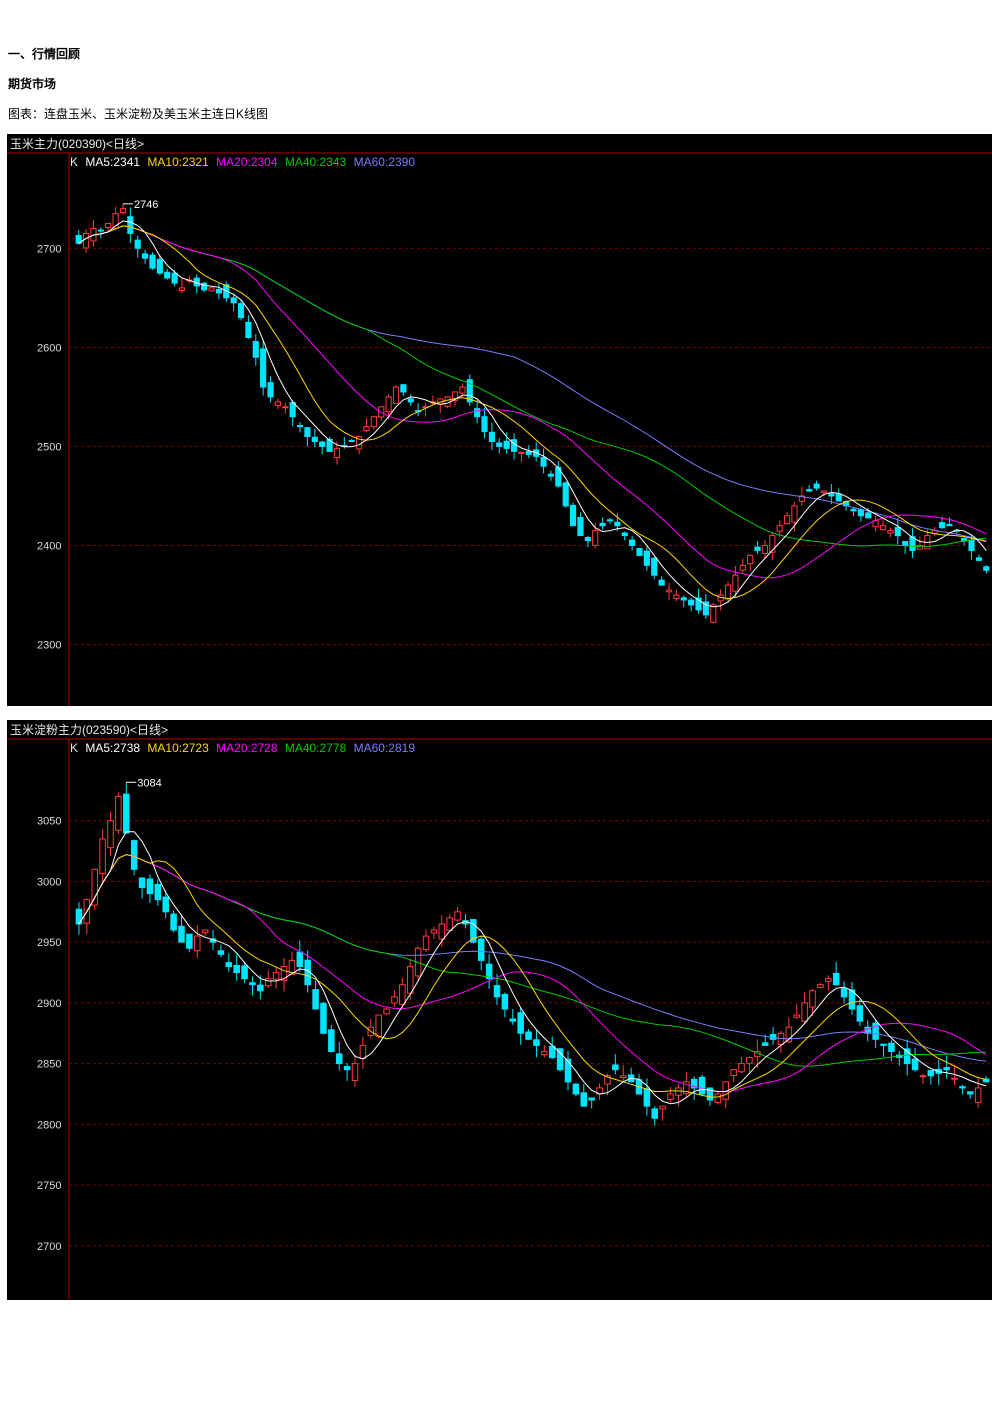 The width and height of the screenshot is (992, 1403). Describe the element at coordinates (146, 205) in the screenshot. I see `high-label: 2746` at that location.